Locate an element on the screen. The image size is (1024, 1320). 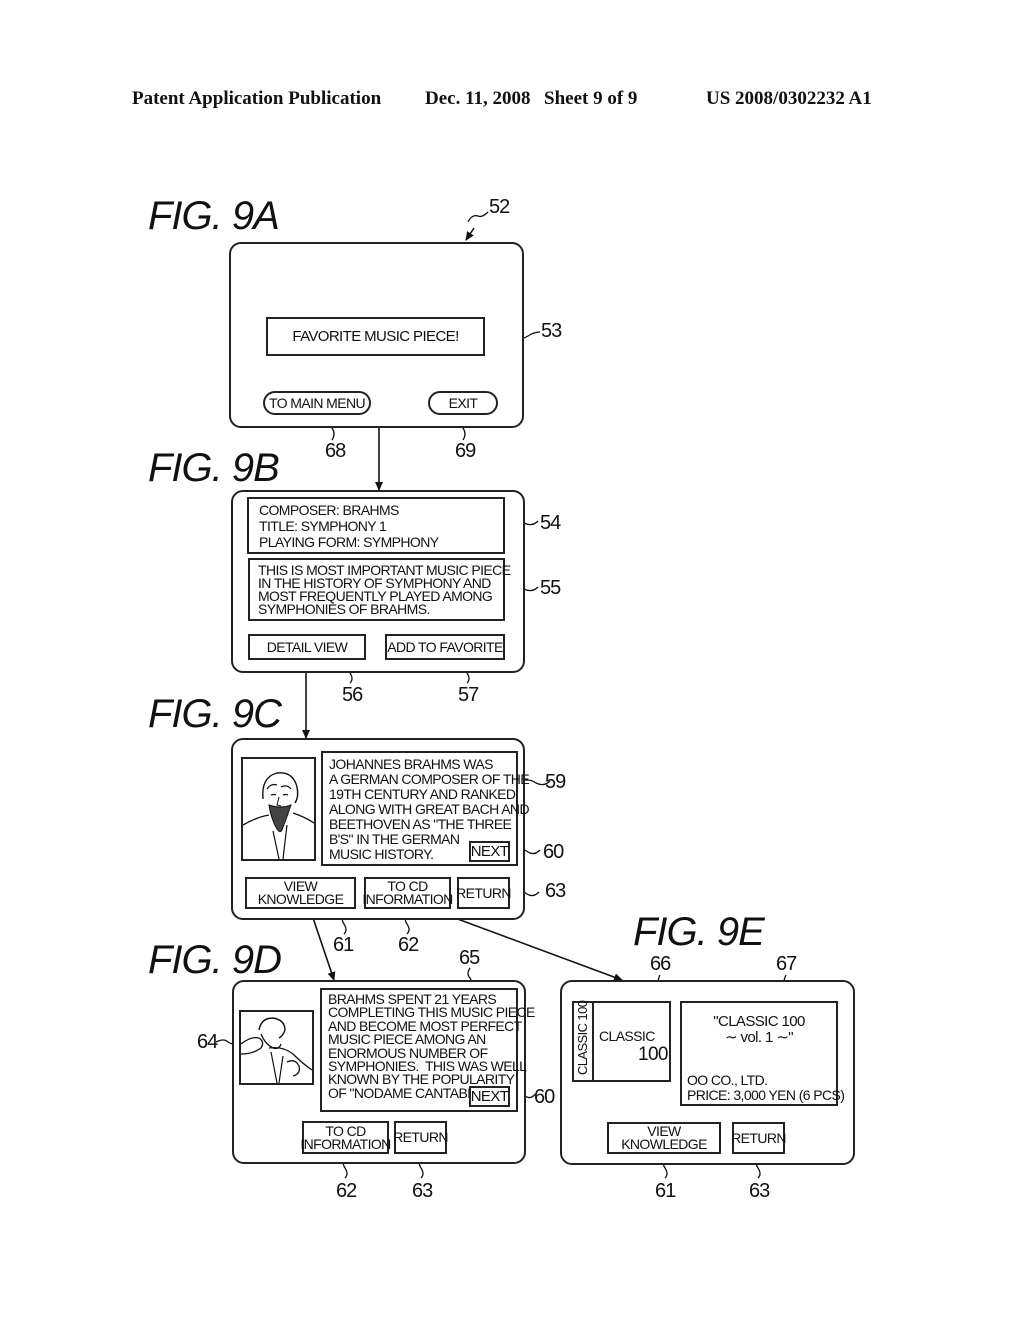
description-line: SYMPHONIES OF BRAHMS. is located at coordinates (344, 609).